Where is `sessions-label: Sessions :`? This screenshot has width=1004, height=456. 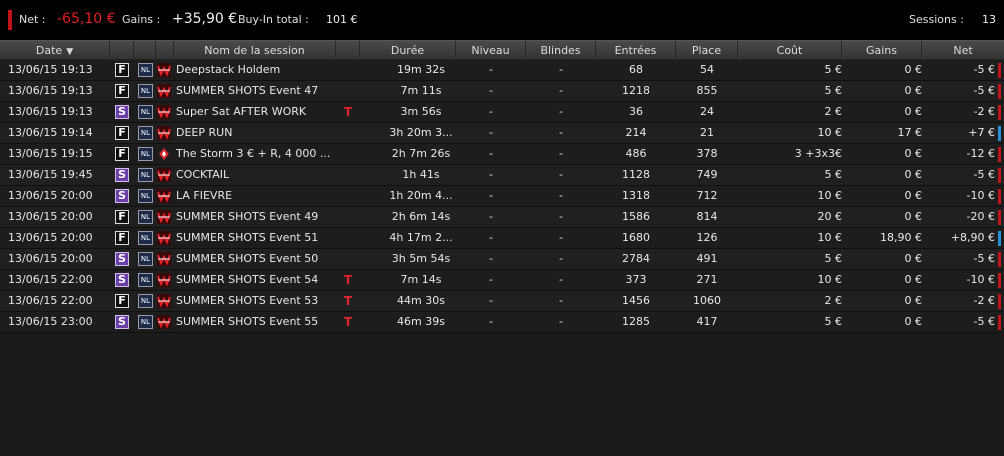 sessions-label: Sessions : is located at coordinates (936, 19).